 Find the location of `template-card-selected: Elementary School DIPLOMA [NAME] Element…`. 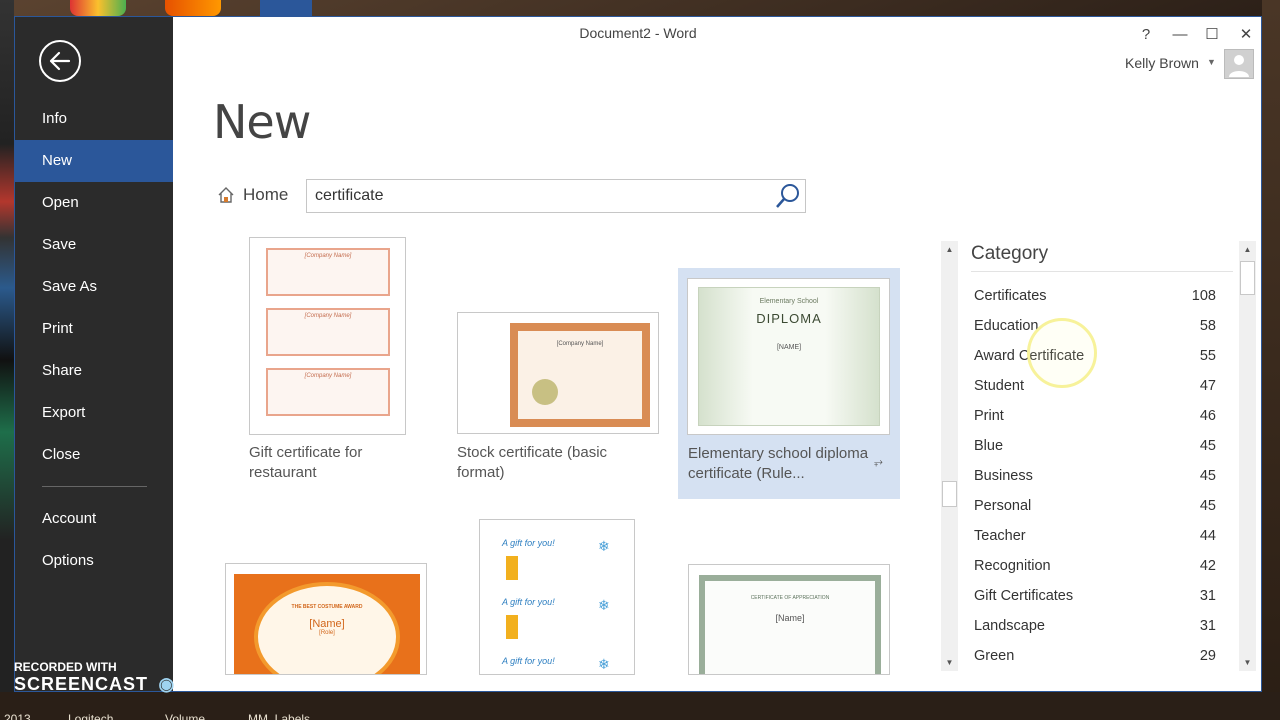

template-card-selected: Elementary School DIPLOMA [NAME] Element… is located at coordinates (789, 383).